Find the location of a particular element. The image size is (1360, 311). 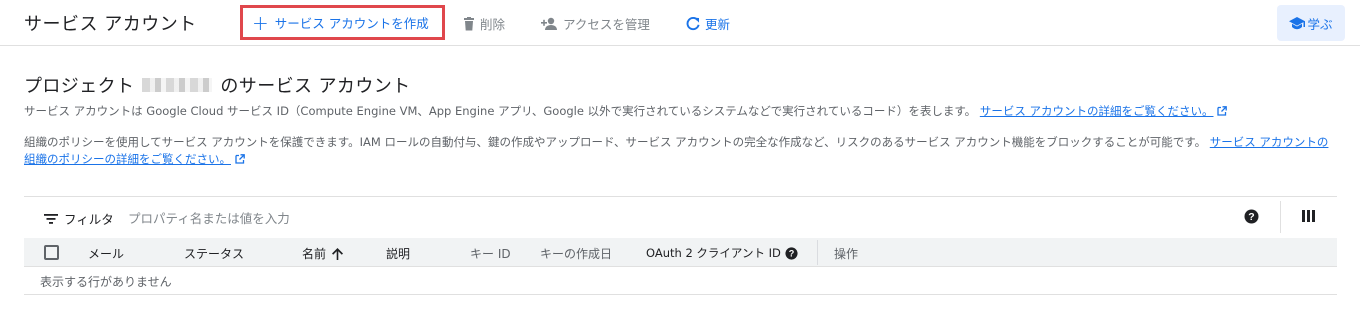

delete-icon is located at coordinates (469, 23).